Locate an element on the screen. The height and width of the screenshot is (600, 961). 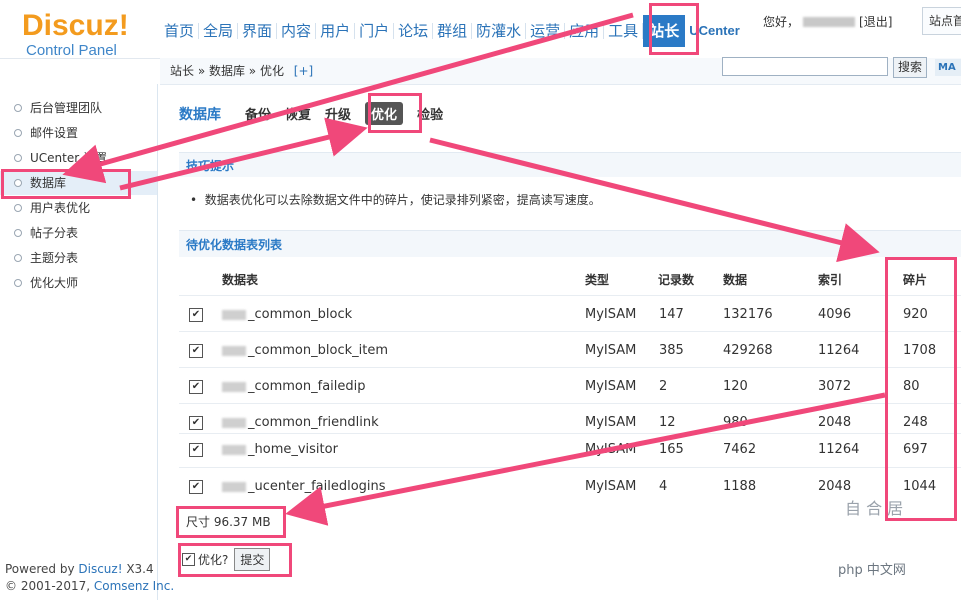
watermark-site: php 中文网 is located at coordinates (872, 570).